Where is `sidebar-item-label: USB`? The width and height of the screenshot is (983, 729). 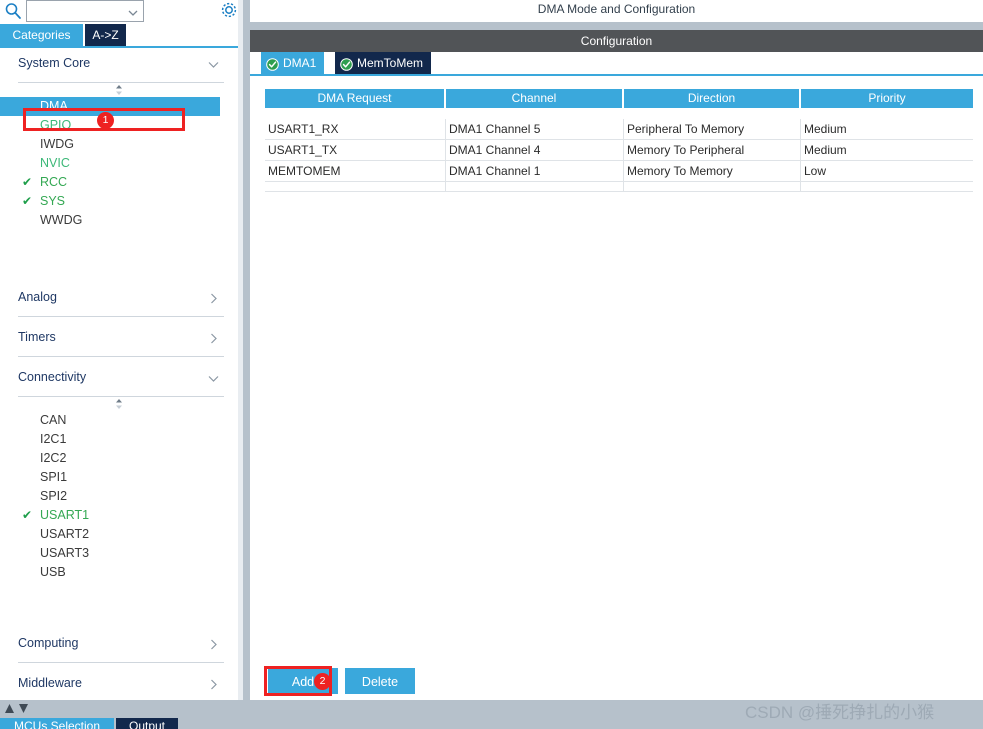 sidebar-item-label: USB is located at coordinates (53, 572).